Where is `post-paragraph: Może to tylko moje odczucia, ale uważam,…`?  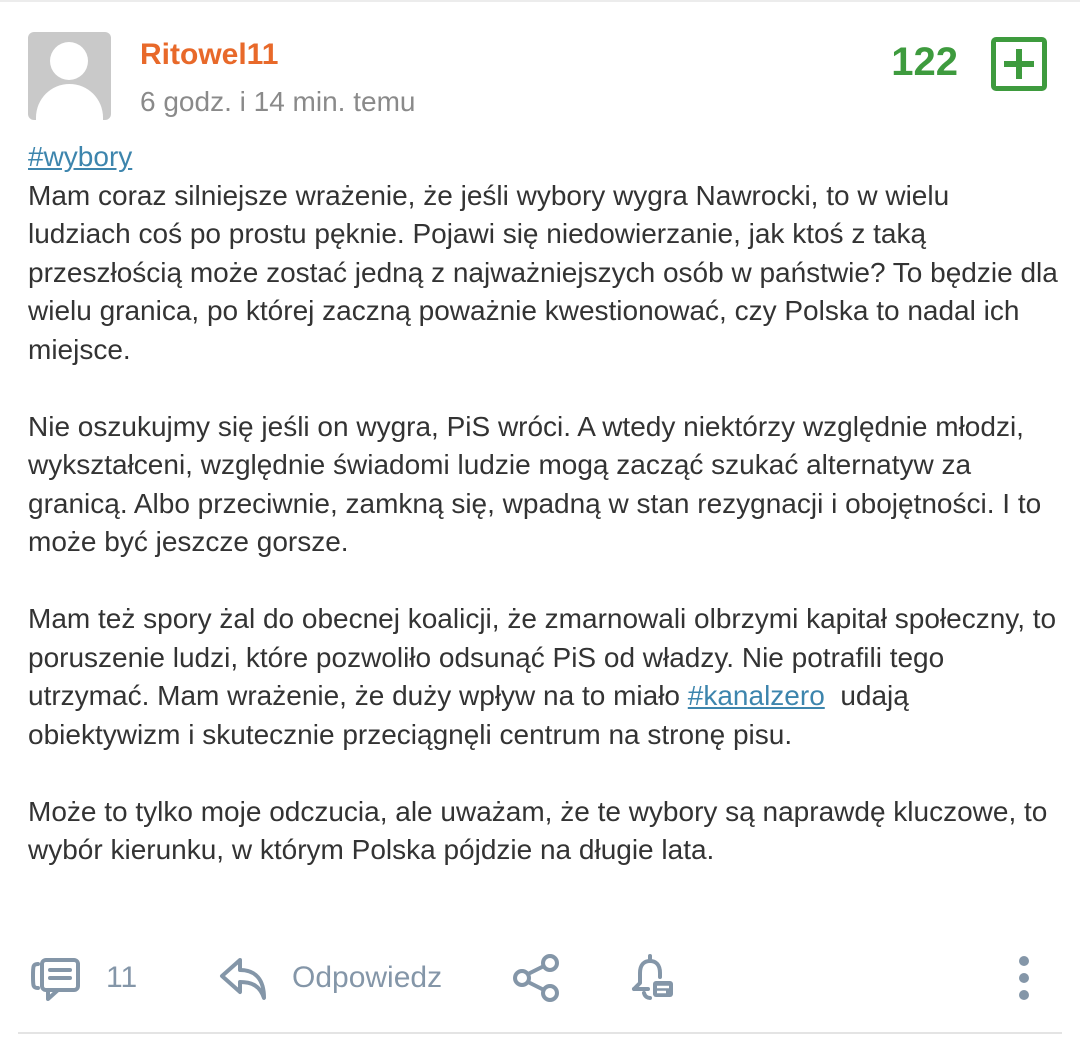 post-paragraph: Może to tylko moje odczucia, ale uważam,… is located at coordinates (538, 830).